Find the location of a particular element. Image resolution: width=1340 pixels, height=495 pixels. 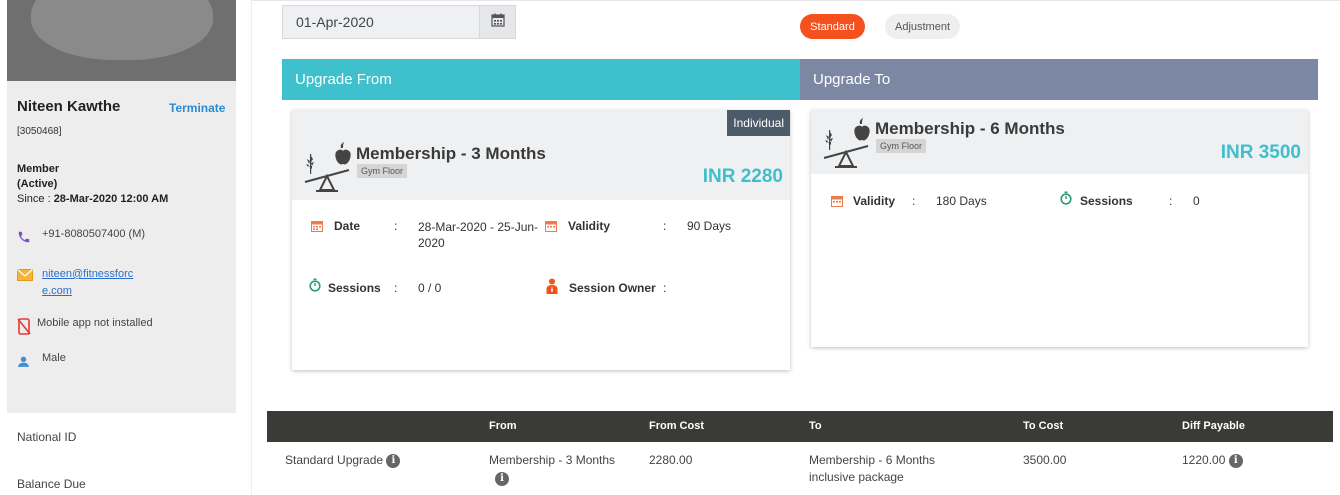

upgrade-type-cell: Standard Upgrade i is located at coordinates (343, 460).